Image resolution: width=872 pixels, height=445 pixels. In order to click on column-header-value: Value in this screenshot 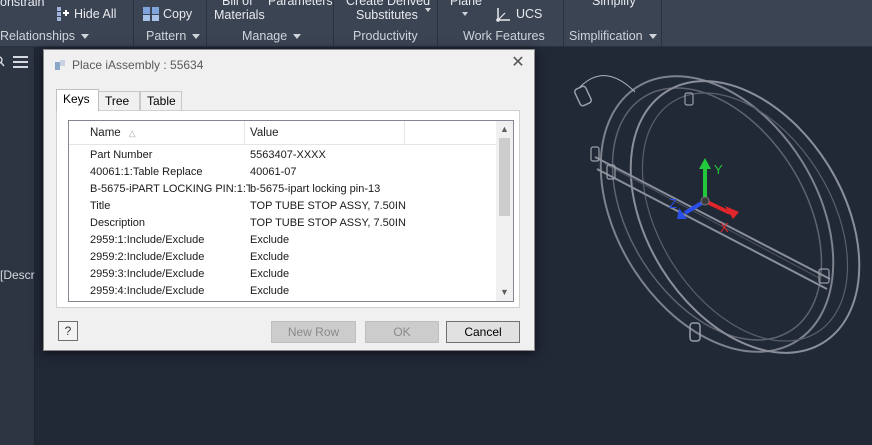, I will do `click(325, 133)`.